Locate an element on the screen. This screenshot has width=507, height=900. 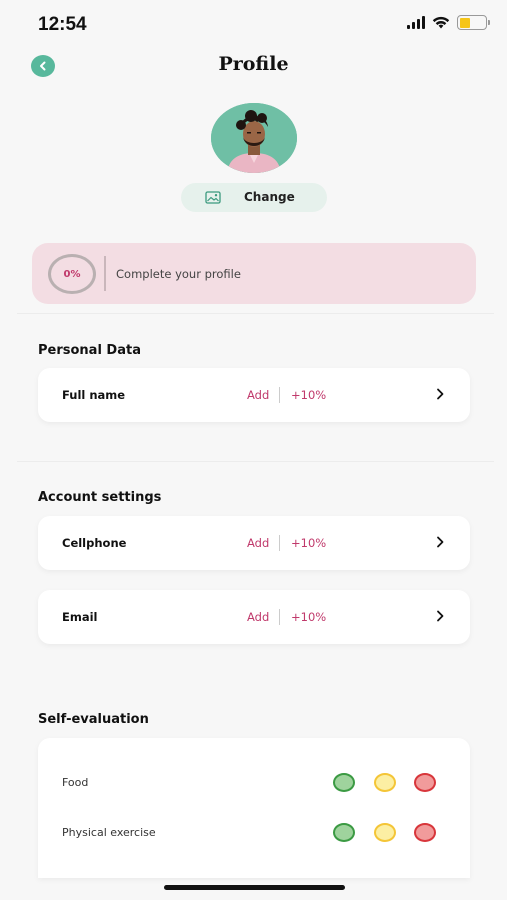
progress-ring: 0% is located at coordinates (72, 274).